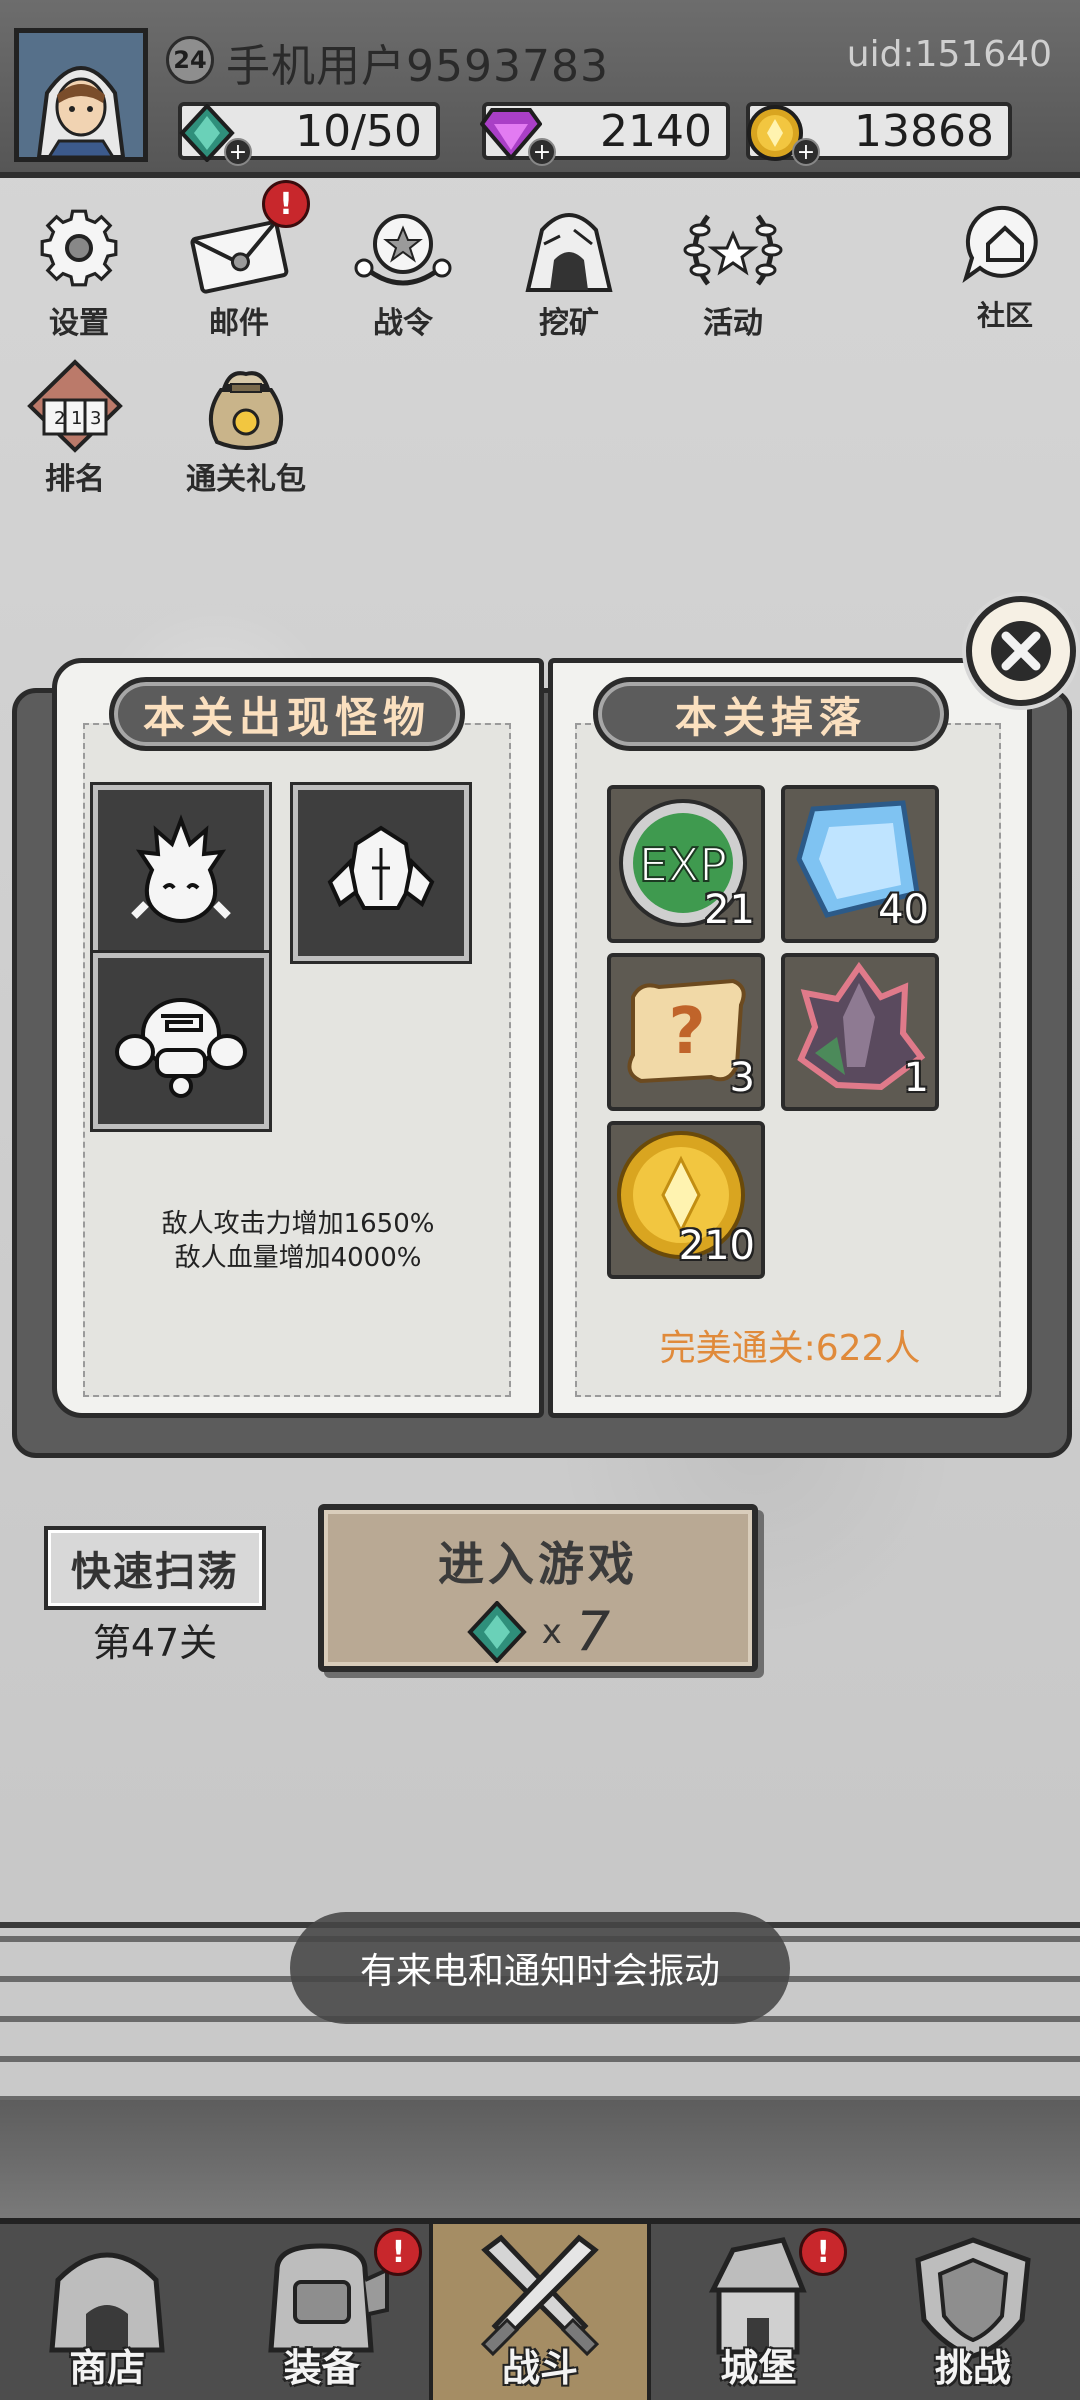 This screenshot has width=1080, height=2400. I want to click on enter-game-label: 进入游戏, so click(538, 1564).